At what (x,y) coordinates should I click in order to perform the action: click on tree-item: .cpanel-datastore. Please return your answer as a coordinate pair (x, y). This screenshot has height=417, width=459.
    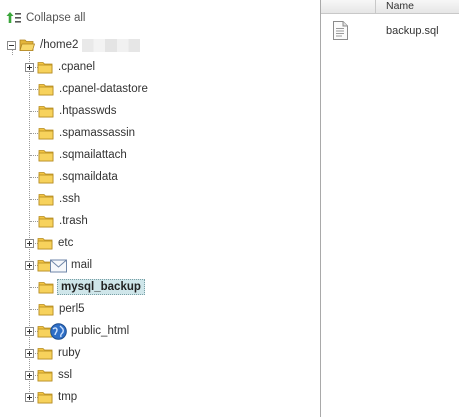
    Looking at the image, I should click on (87, 89).